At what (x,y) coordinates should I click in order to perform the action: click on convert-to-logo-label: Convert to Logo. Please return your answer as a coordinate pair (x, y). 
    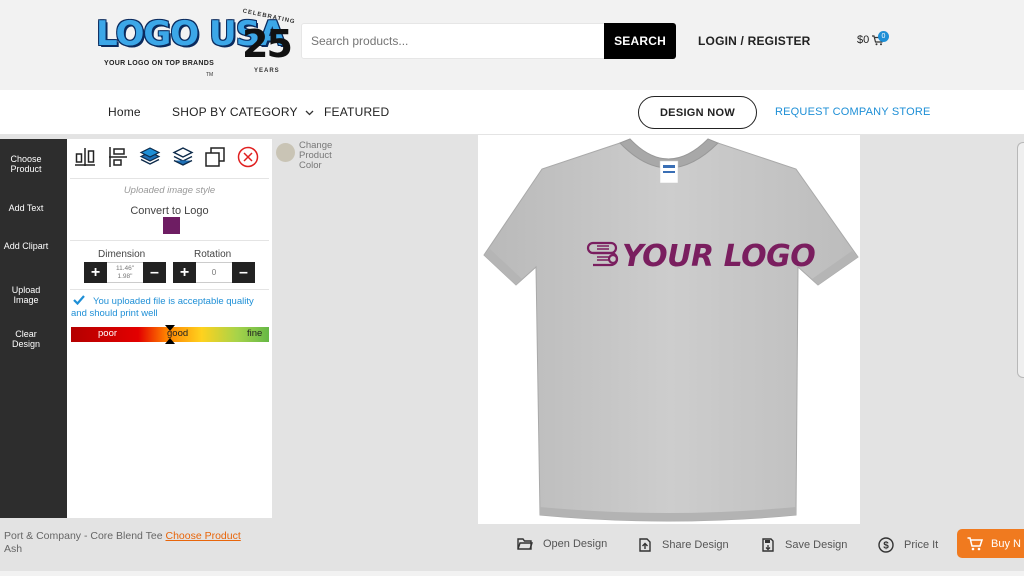
    Looking at the image, I should click on (169, 211).